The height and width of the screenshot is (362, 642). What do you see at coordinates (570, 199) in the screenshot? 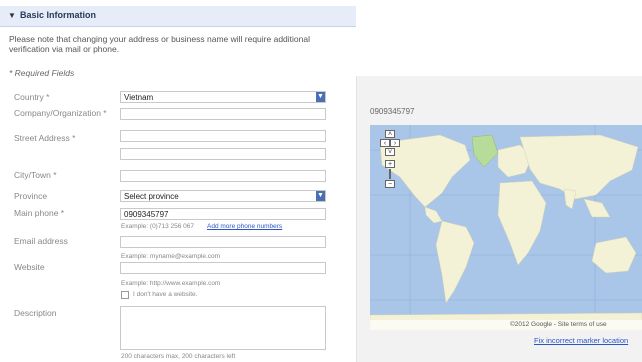
I see `india-shape` at bounding box center [570, 199].